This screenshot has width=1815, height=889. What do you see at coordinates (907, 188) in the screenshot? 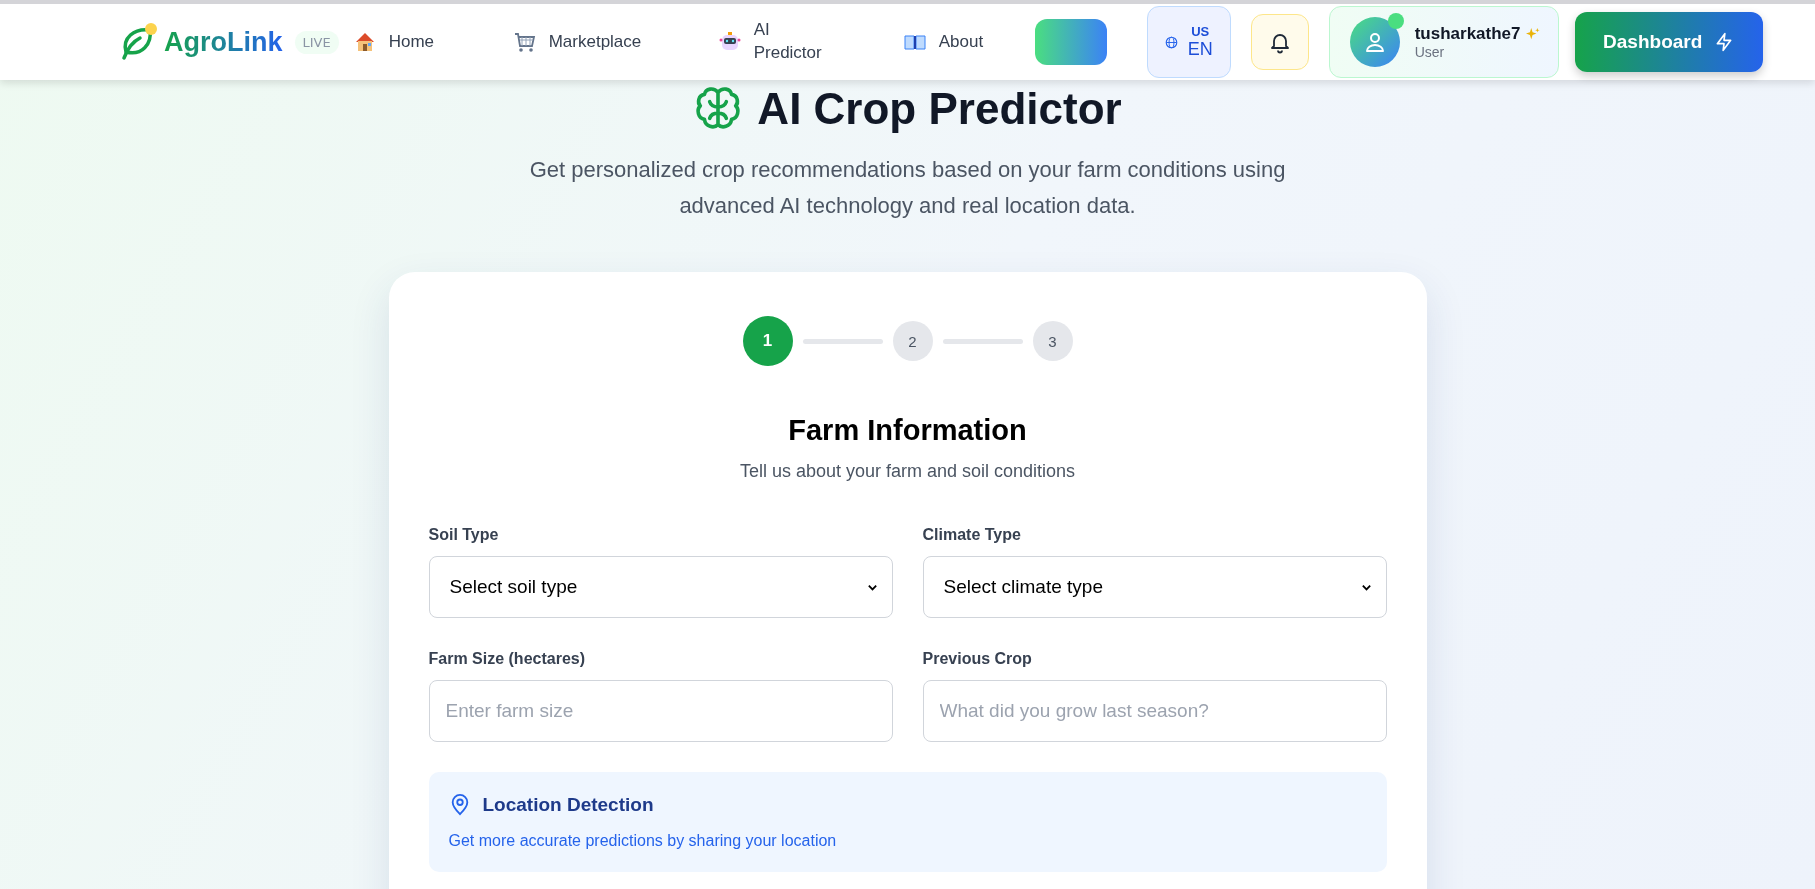
I see `page-subtitle: Get personalized crop recommendations based on your farm conditions using advanced AI technology and real location data.` at bounding box center [907, 188].